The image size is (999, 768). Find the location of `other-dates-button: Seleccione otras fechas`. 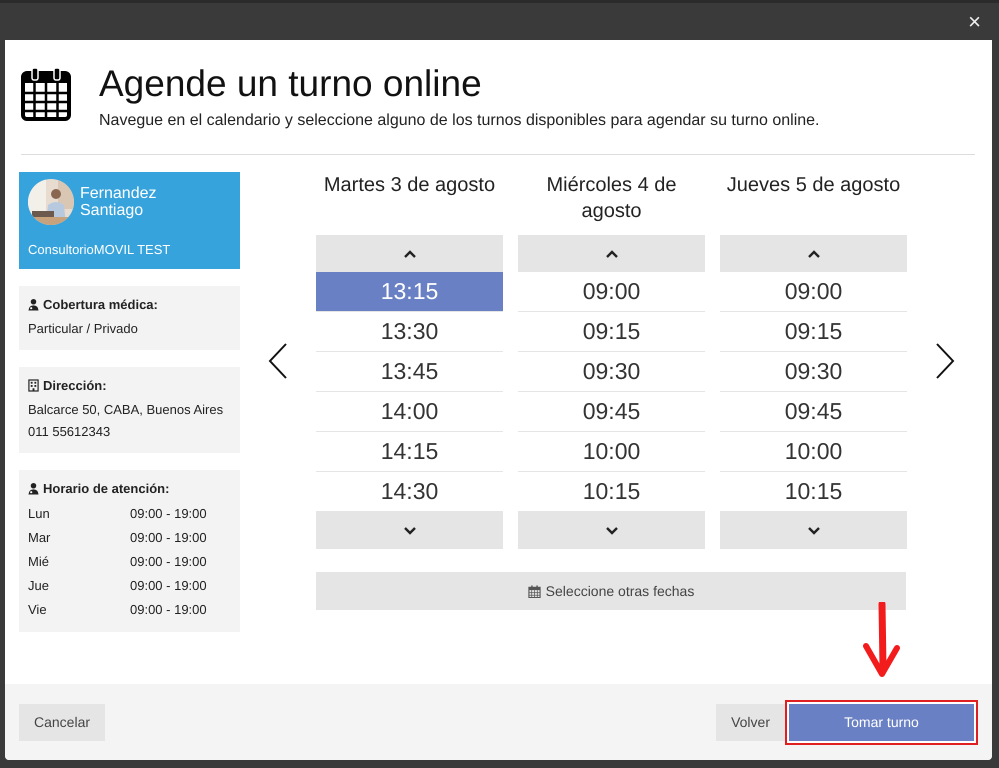

other-dates-button: Seleccione otras fechas is located at coordinates (611, 591).